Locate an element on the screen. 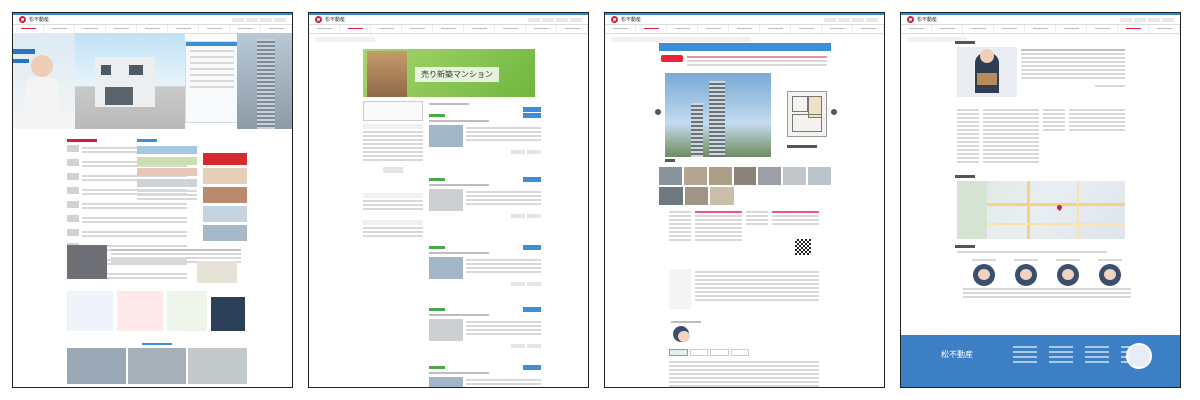 Image resolution: width=1200 pixels, height=400 pixels. property-lead is located at coordinates (745, 60).